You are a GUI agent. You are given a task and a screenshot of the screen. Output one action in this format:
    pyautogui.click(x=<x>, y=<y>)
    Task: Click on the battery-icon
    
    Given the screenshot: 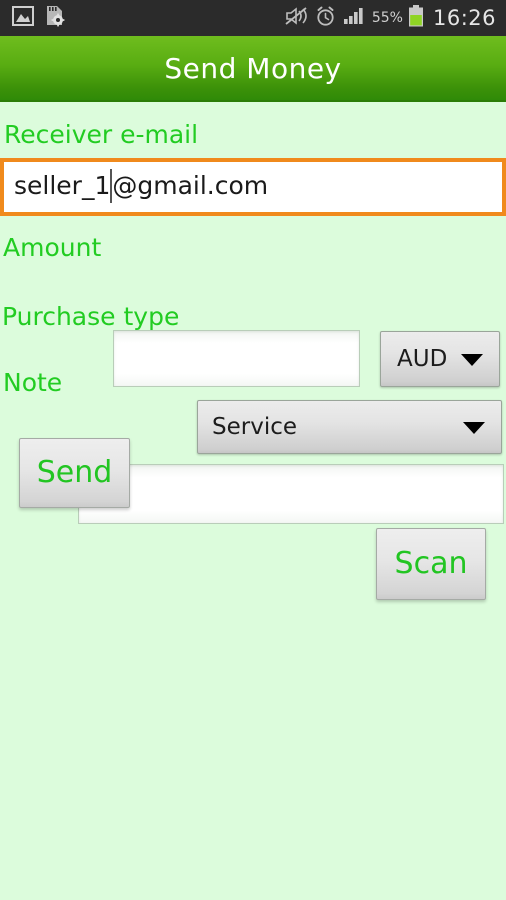 What is the action you would take?
    pyautogui.click(x=416, y=18)
    